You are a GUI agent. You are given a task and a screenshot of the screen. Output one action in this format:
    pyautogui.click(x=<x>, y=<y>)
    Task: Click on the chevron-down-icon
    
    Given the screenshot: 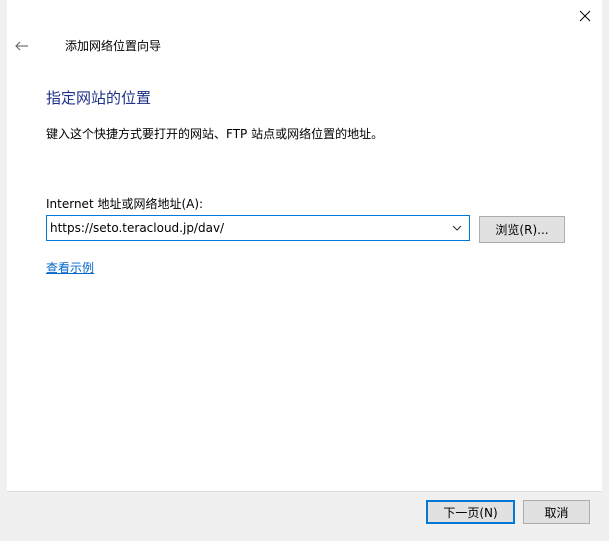 What is the action you would take?
    pyautogui.click(x=457, y=228)
    